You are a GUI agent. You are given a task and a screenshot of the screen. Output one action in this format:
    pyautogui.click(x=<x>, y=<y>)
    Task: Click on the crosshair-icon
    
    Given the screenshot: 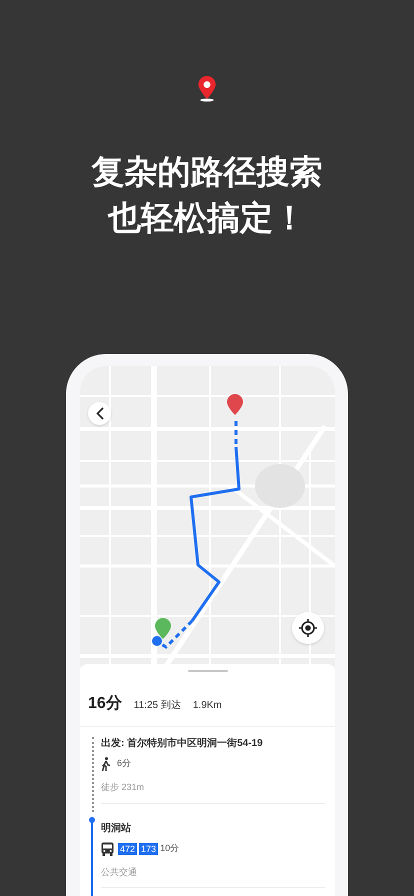 What is the action you would take?
    pyautogui.click(x=308, y=628)
    